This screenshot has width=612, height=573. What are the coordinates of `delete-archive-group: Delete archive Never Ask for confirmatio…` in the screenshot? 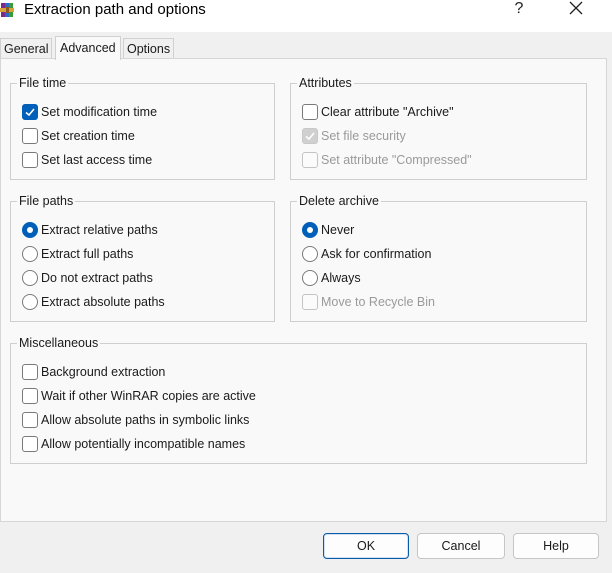 It's located at (438, 257).